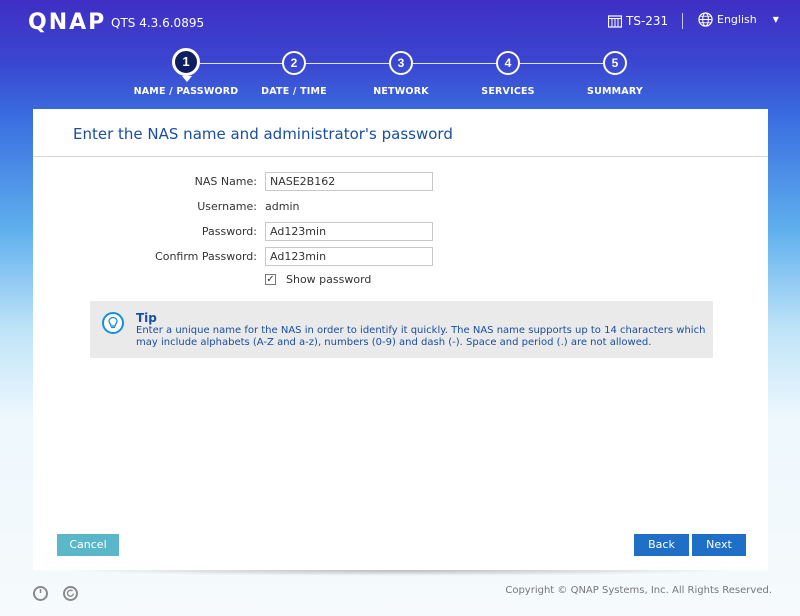 This screenshot has height=616, width=800. I want to click on active-step-pointer, so click(187, 79).